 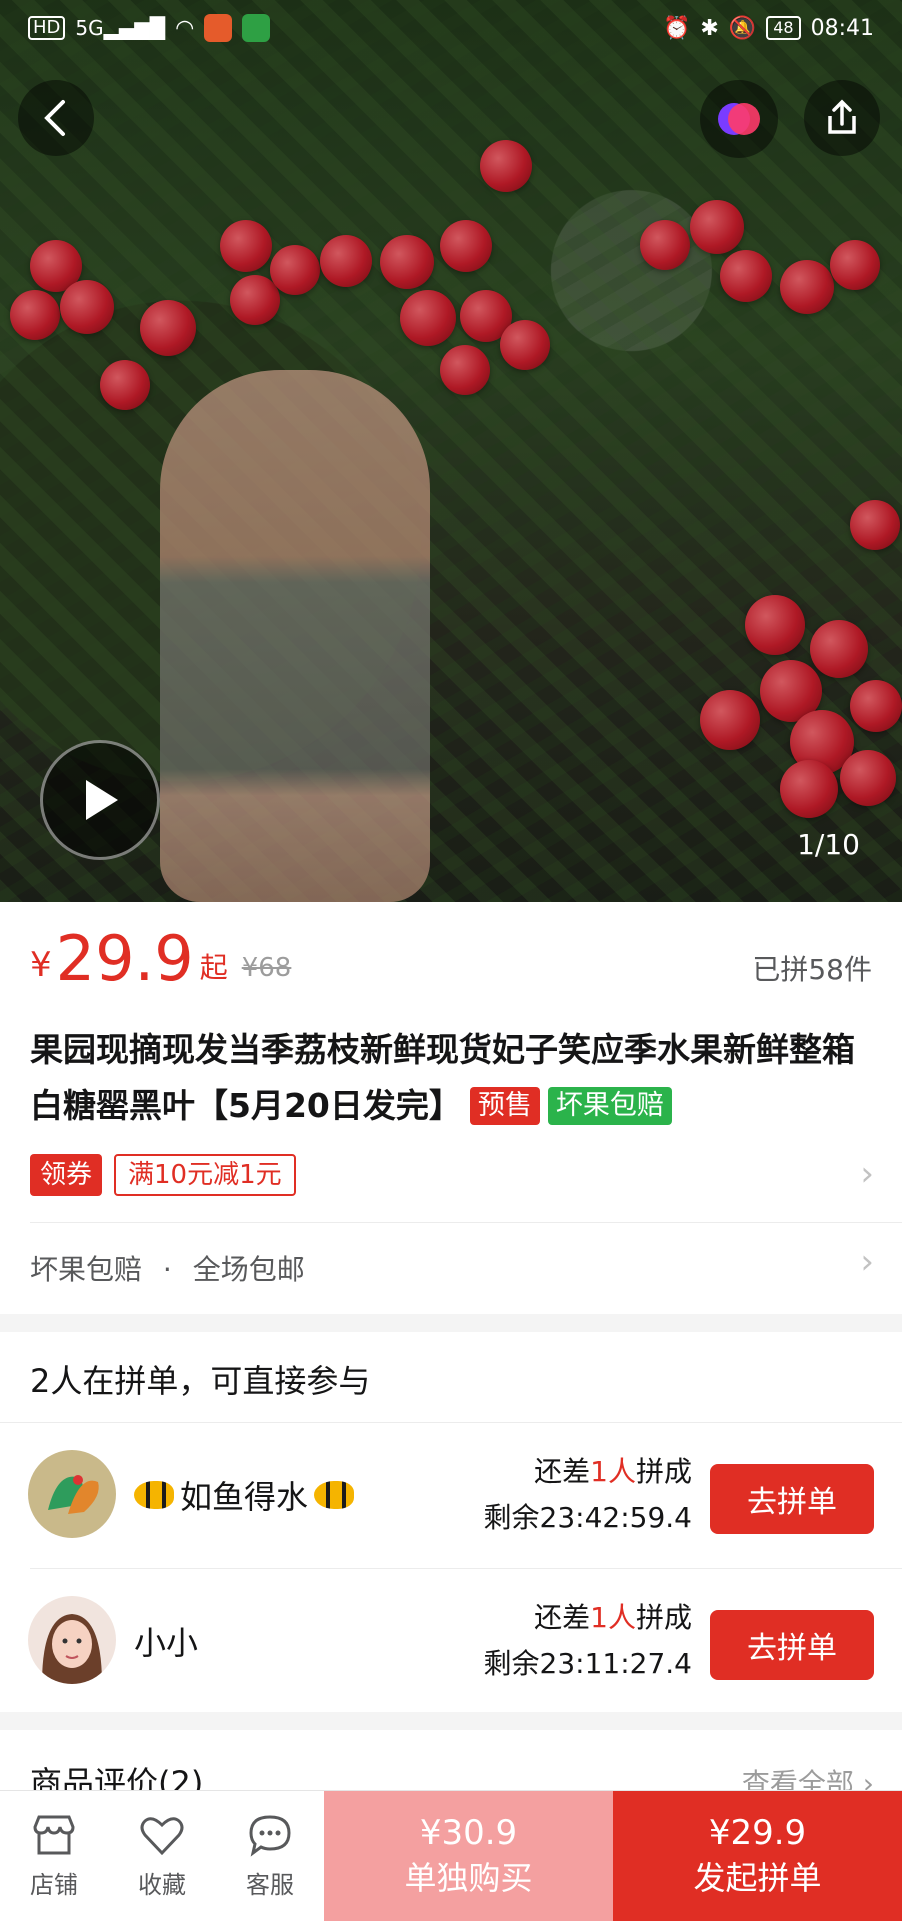 I want to click on status-bar: HD 5G▂▄▆█ ◠ ⏰ ✱ 🔕 48 08:41, so click(x=451, y=28).